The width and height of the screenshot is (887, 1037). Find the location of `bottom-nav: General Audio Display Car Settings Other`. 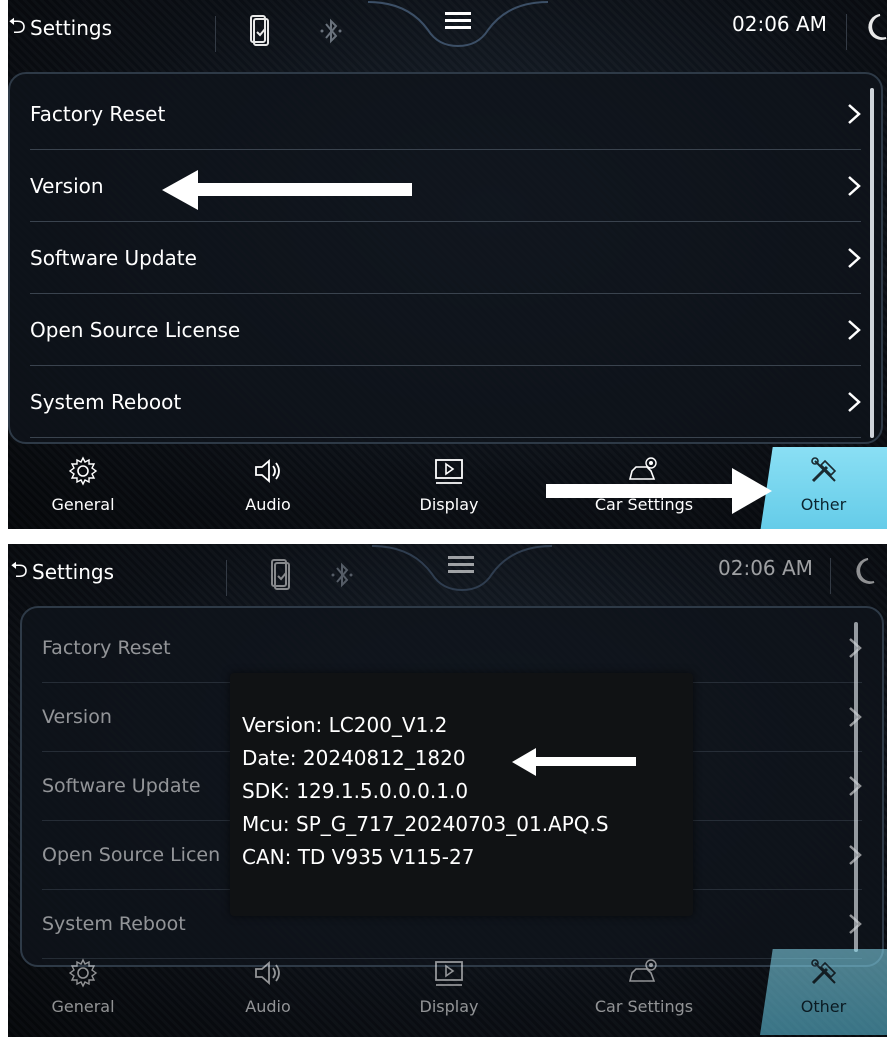

bottom-nav: General Audio Display Car Settings Other is located at coordinates (447, 992).